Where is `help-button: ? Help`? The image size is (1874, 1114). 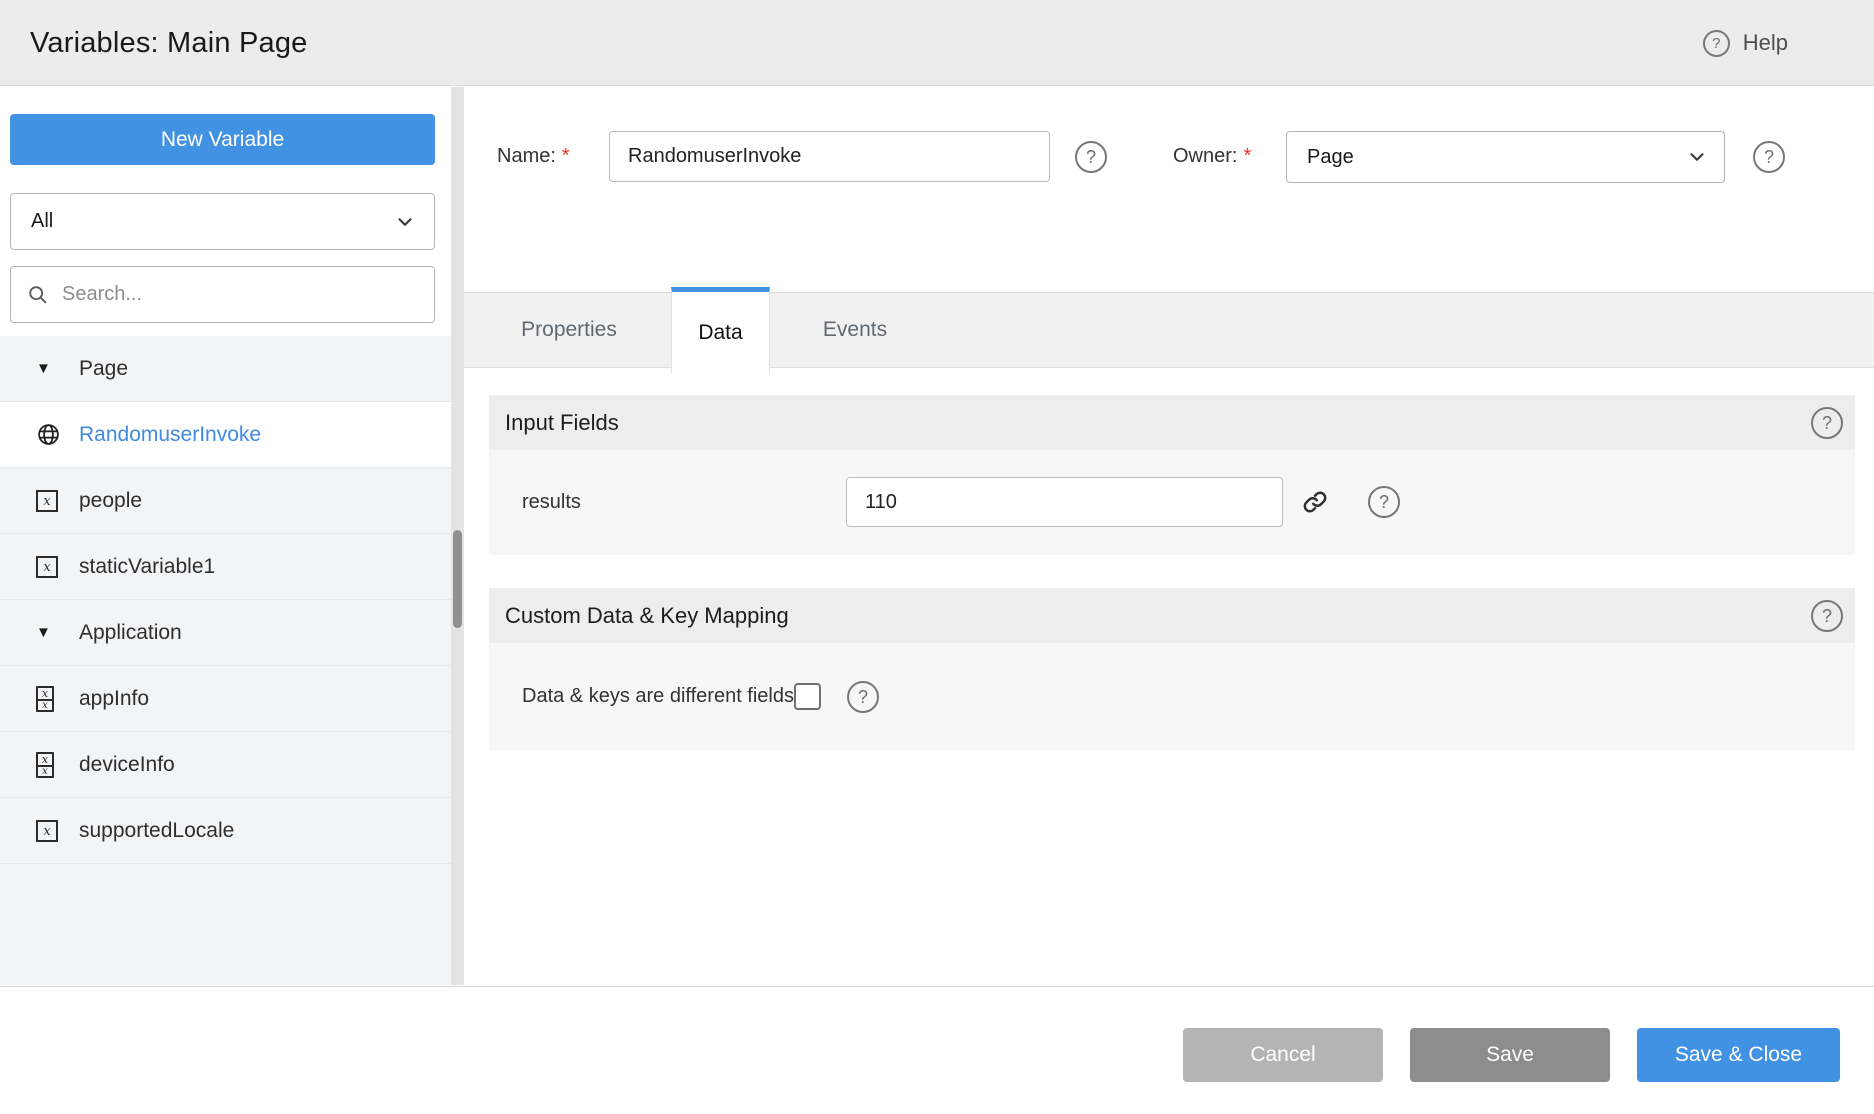
help-button: ? Help is located at coordinates (1745, 43).